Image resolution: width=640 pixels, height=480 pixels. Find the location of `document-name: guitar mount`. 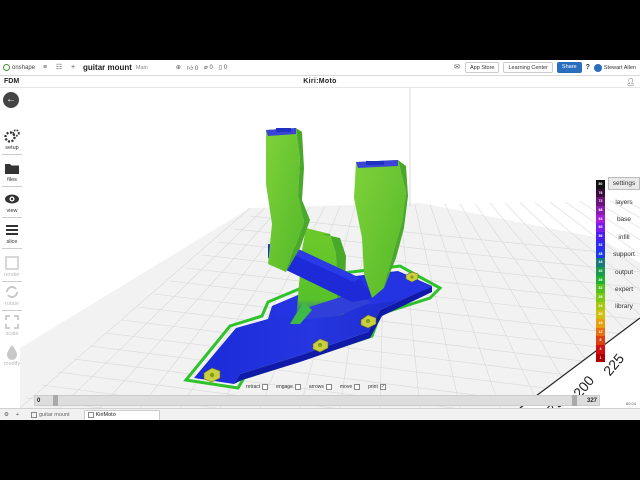

document-name: guitar mount is located at coordinates (107, 67).